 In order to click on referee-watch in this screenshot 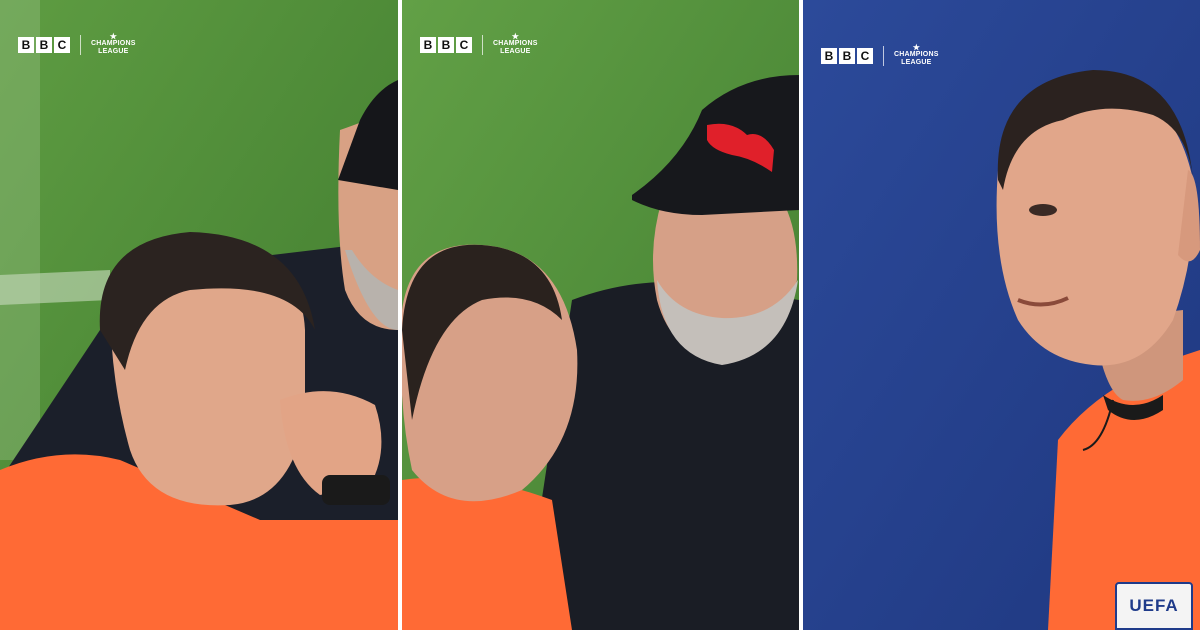, I will do `click(356, 490)`.